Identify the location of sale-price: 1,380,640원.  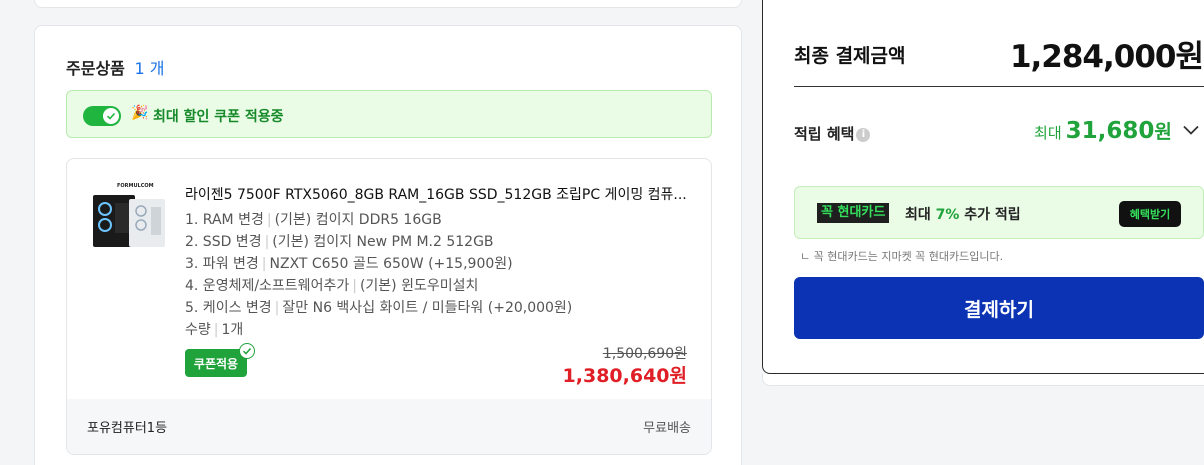
(624, 376).